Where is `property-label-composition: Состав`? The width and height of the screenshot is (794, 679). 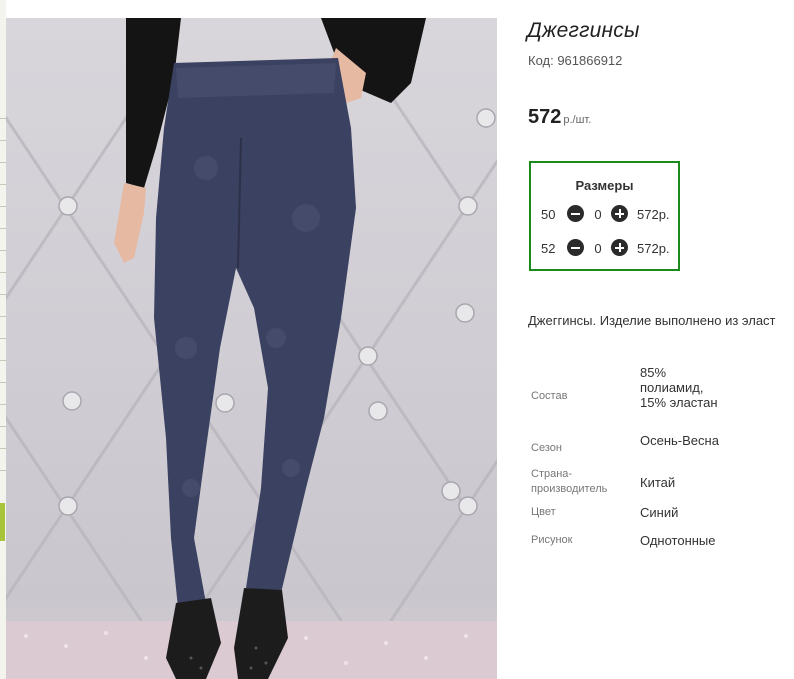 property-label-composition: Состав is located at coordinates (549, 396).